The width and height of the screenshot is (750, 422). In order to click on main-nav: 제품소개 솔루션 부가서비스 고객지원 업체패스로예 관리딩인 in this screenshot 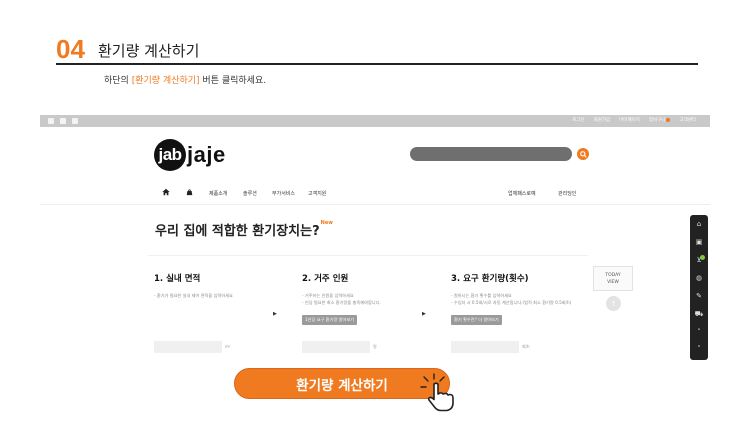, I will do `click(375, 194)`.